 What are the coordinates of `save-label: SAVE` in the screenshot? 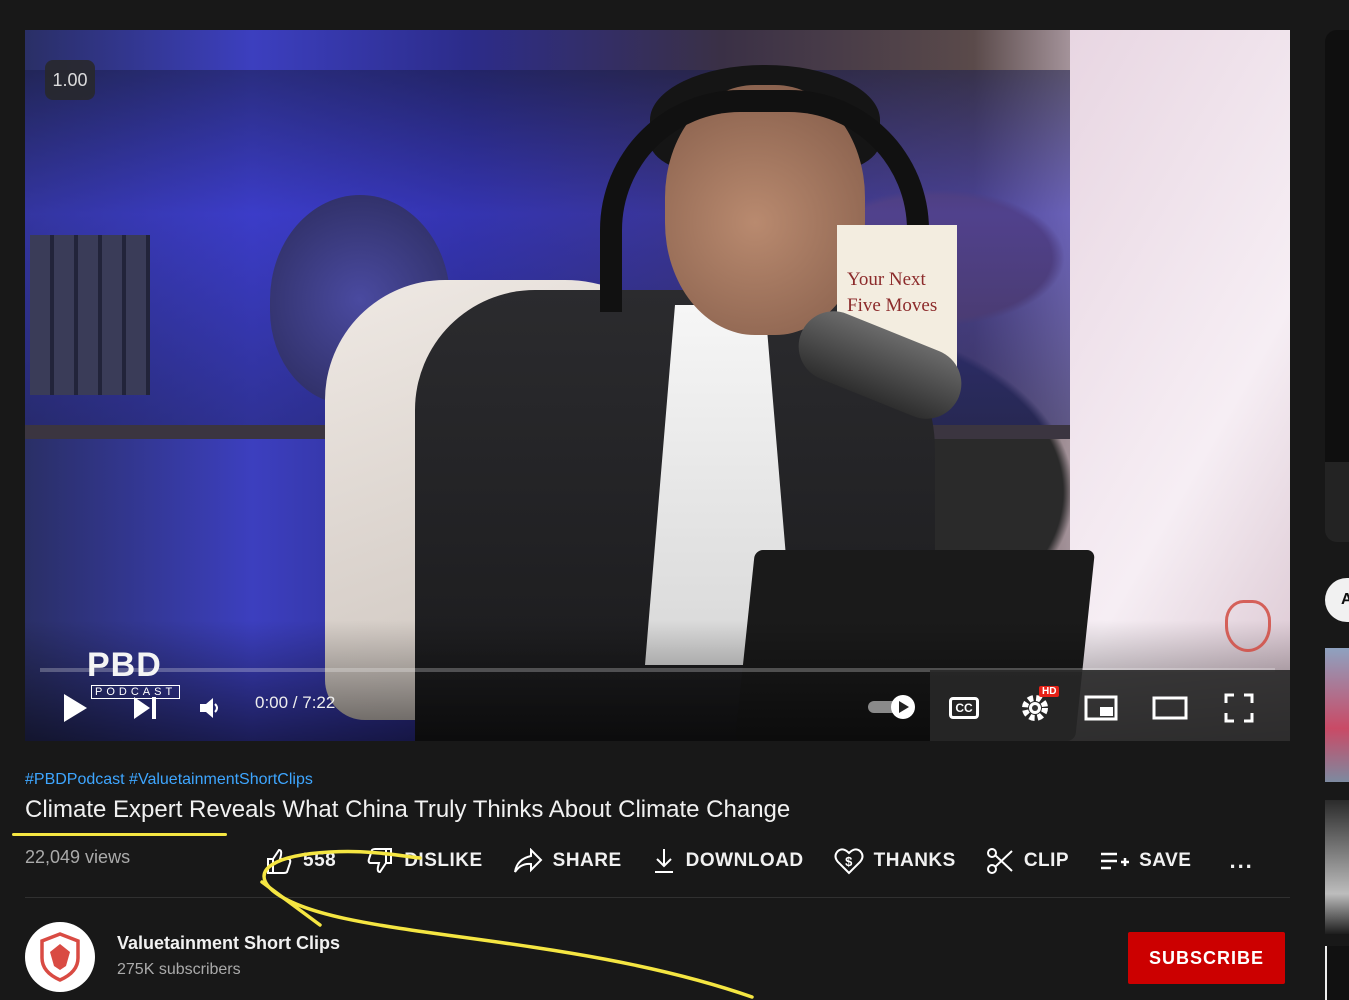 It's located at (1165, 860).